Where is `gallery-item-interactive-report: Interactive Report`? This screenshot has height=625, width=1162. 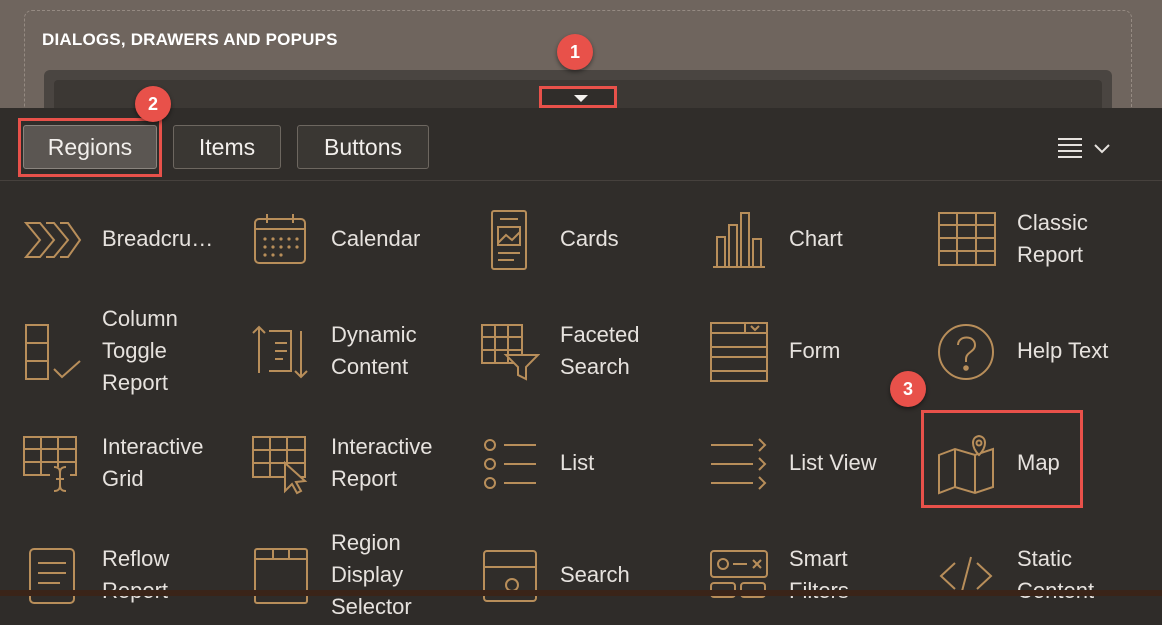 gallery-item-interactive-report: Interactive Report is located at coordinates (339, 463).